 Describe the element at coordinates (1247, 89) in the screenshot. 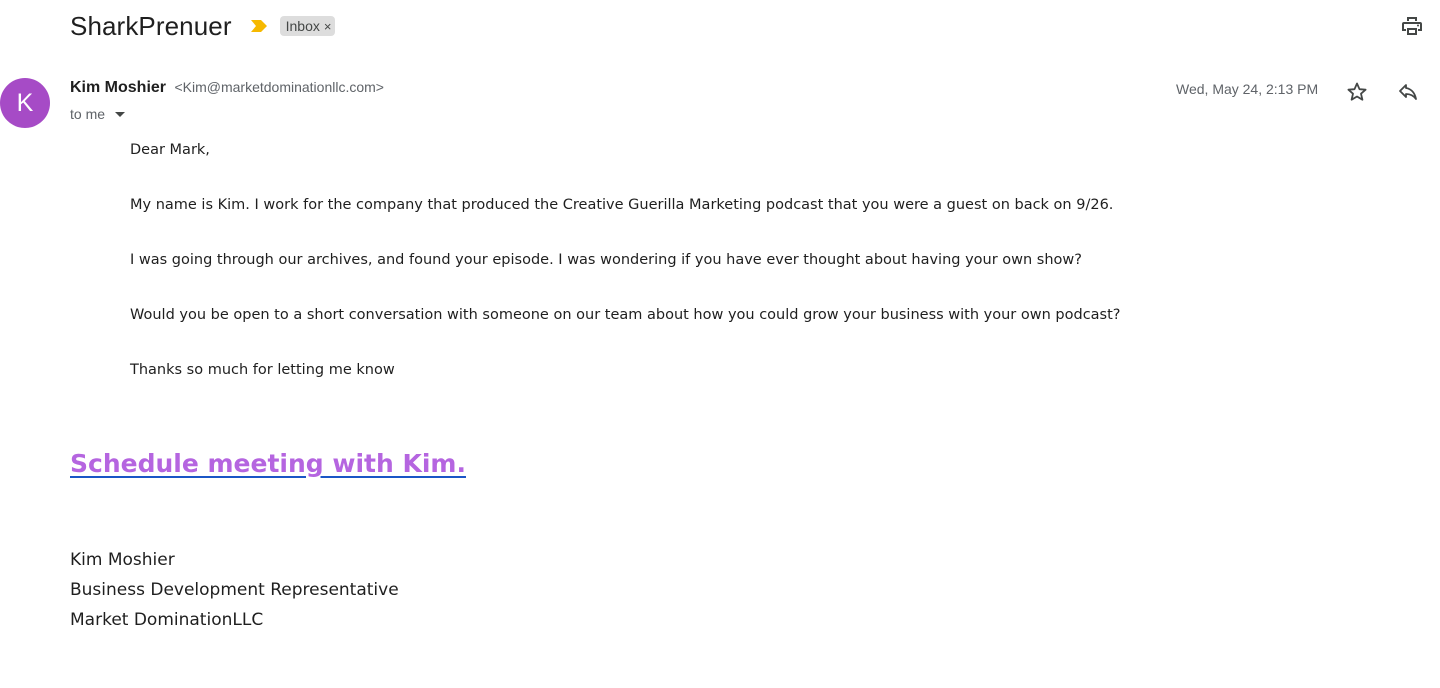

I see `message-date: Wed, May 24, 2:13 PM` at that location.